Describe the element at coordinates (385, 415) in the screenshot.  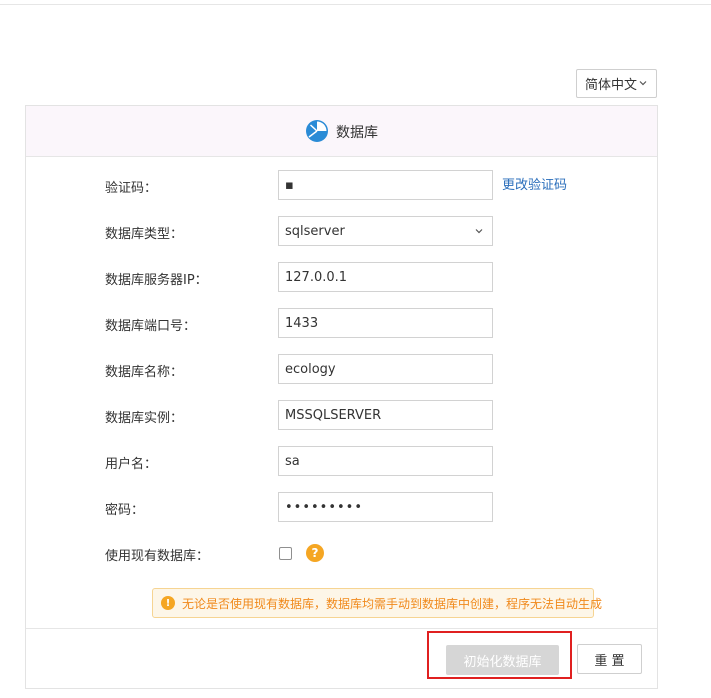
I see `instance-input` at that location.